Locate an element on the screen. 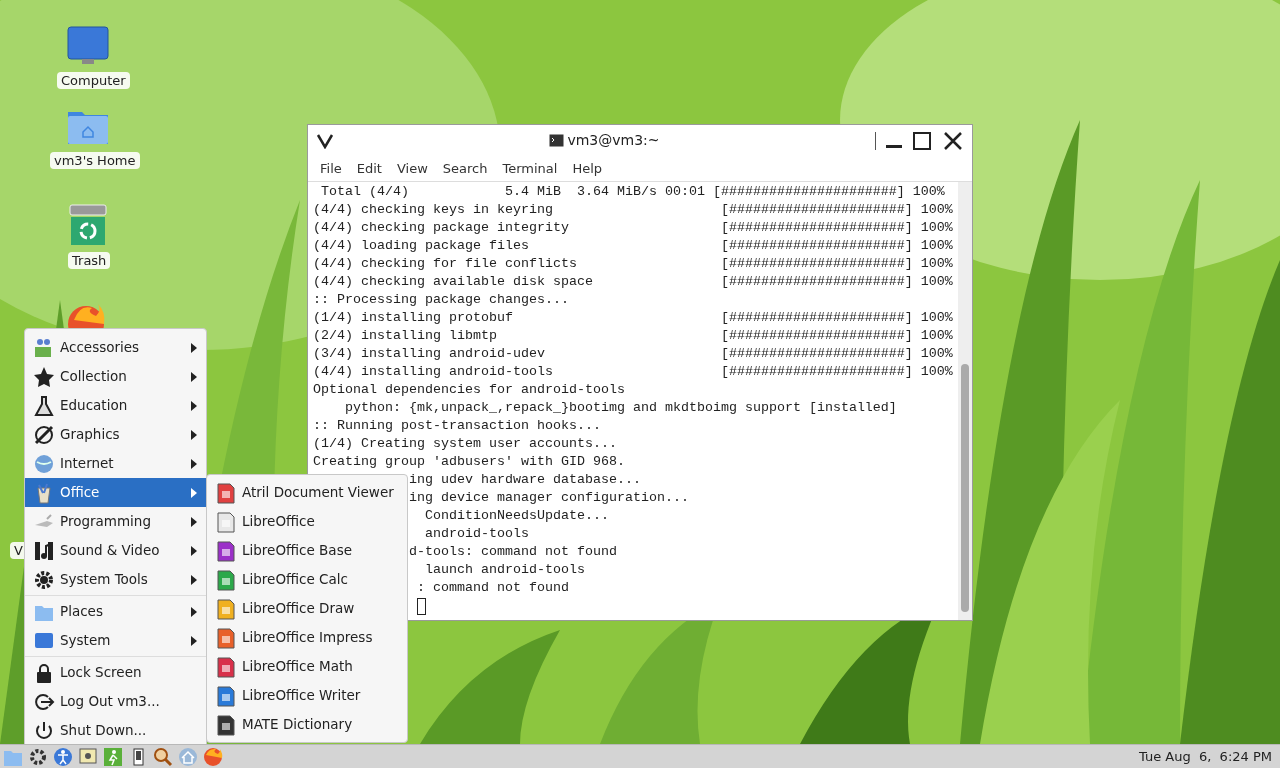 The height and width of the screenshot is (768, 1280). terminal-line: Creating group 'adbusers' with GID 968. is located at coordinates (469, 462).